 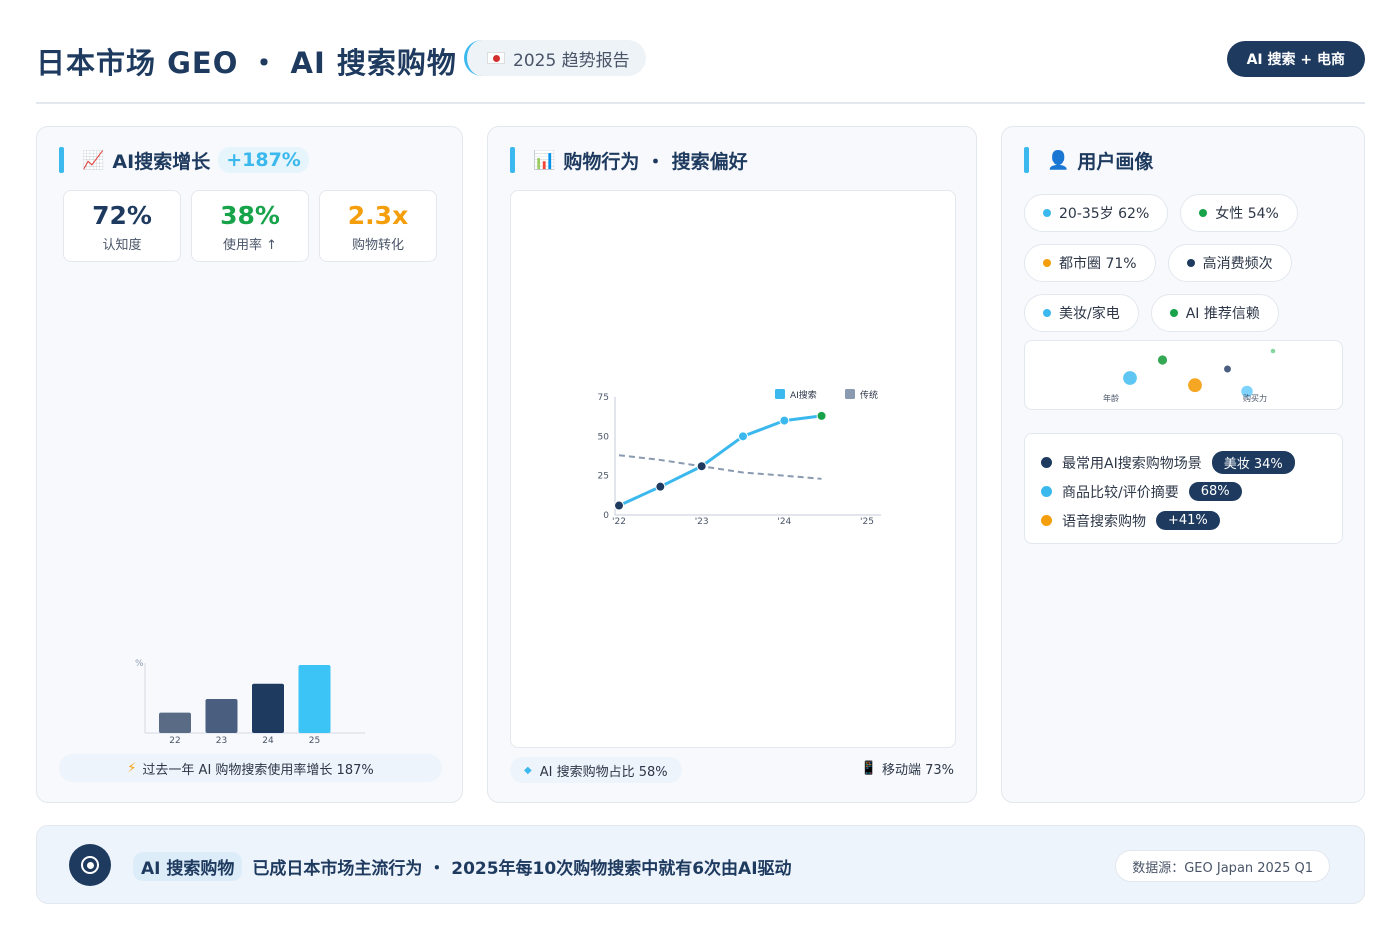 What do you see at coordinates (1058, 160) in the screenshot?
I see `user-icon: 👤` at bounding box center [1058, 160].